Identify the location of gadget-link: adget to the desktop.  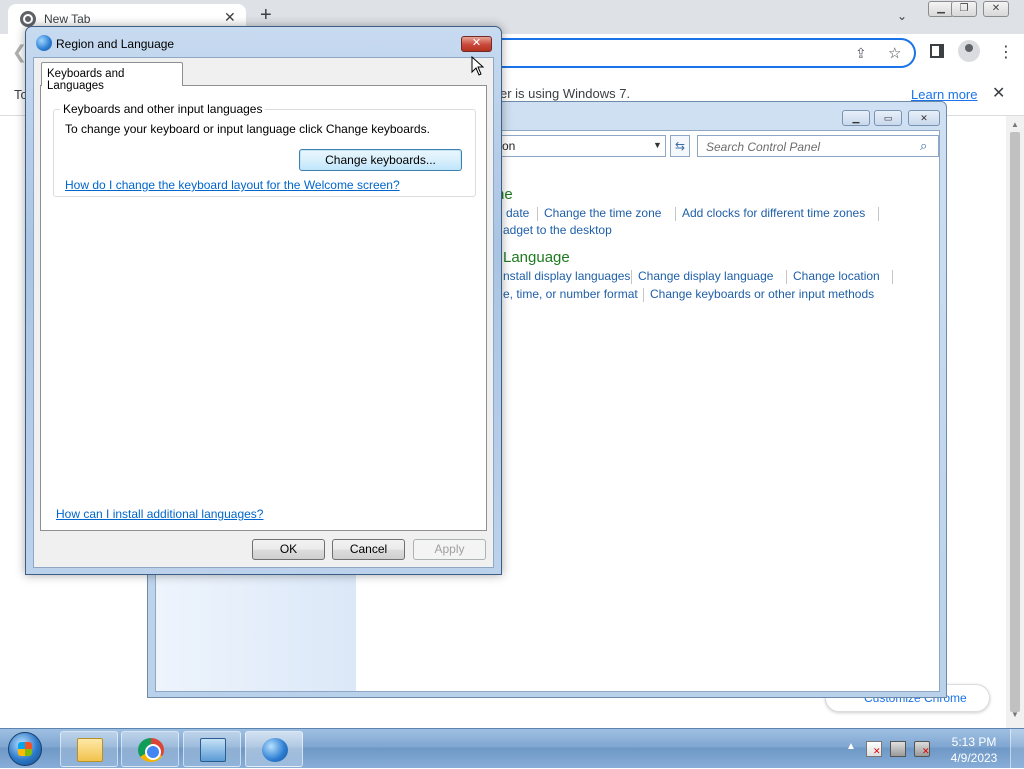
(557, 230).